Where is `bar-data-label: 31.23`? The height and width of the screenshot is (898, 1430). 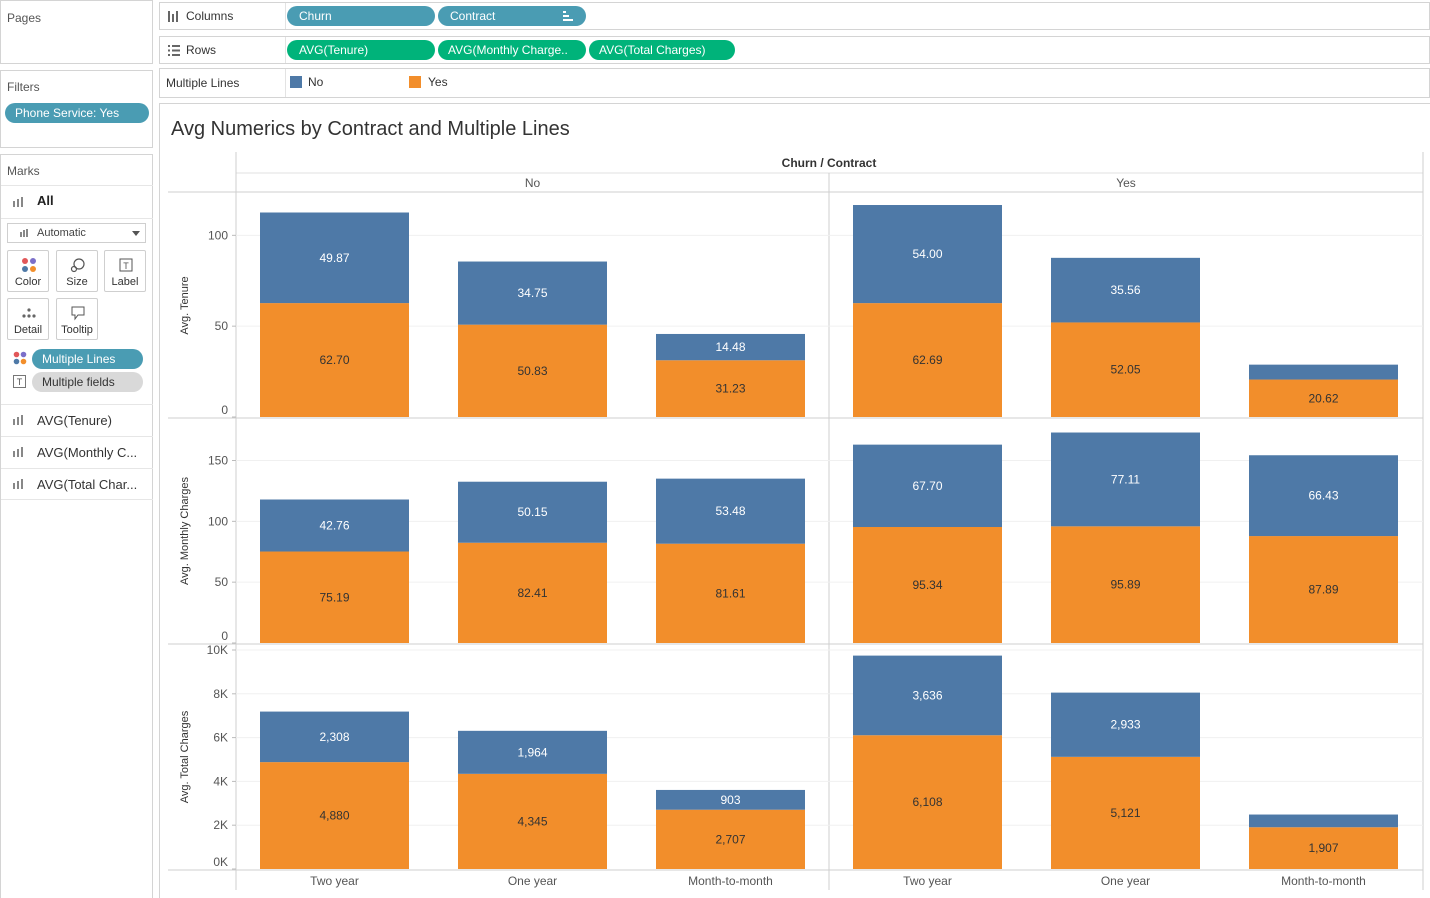
bar-data-label: 31.23 is located at coordinates (730, 389).